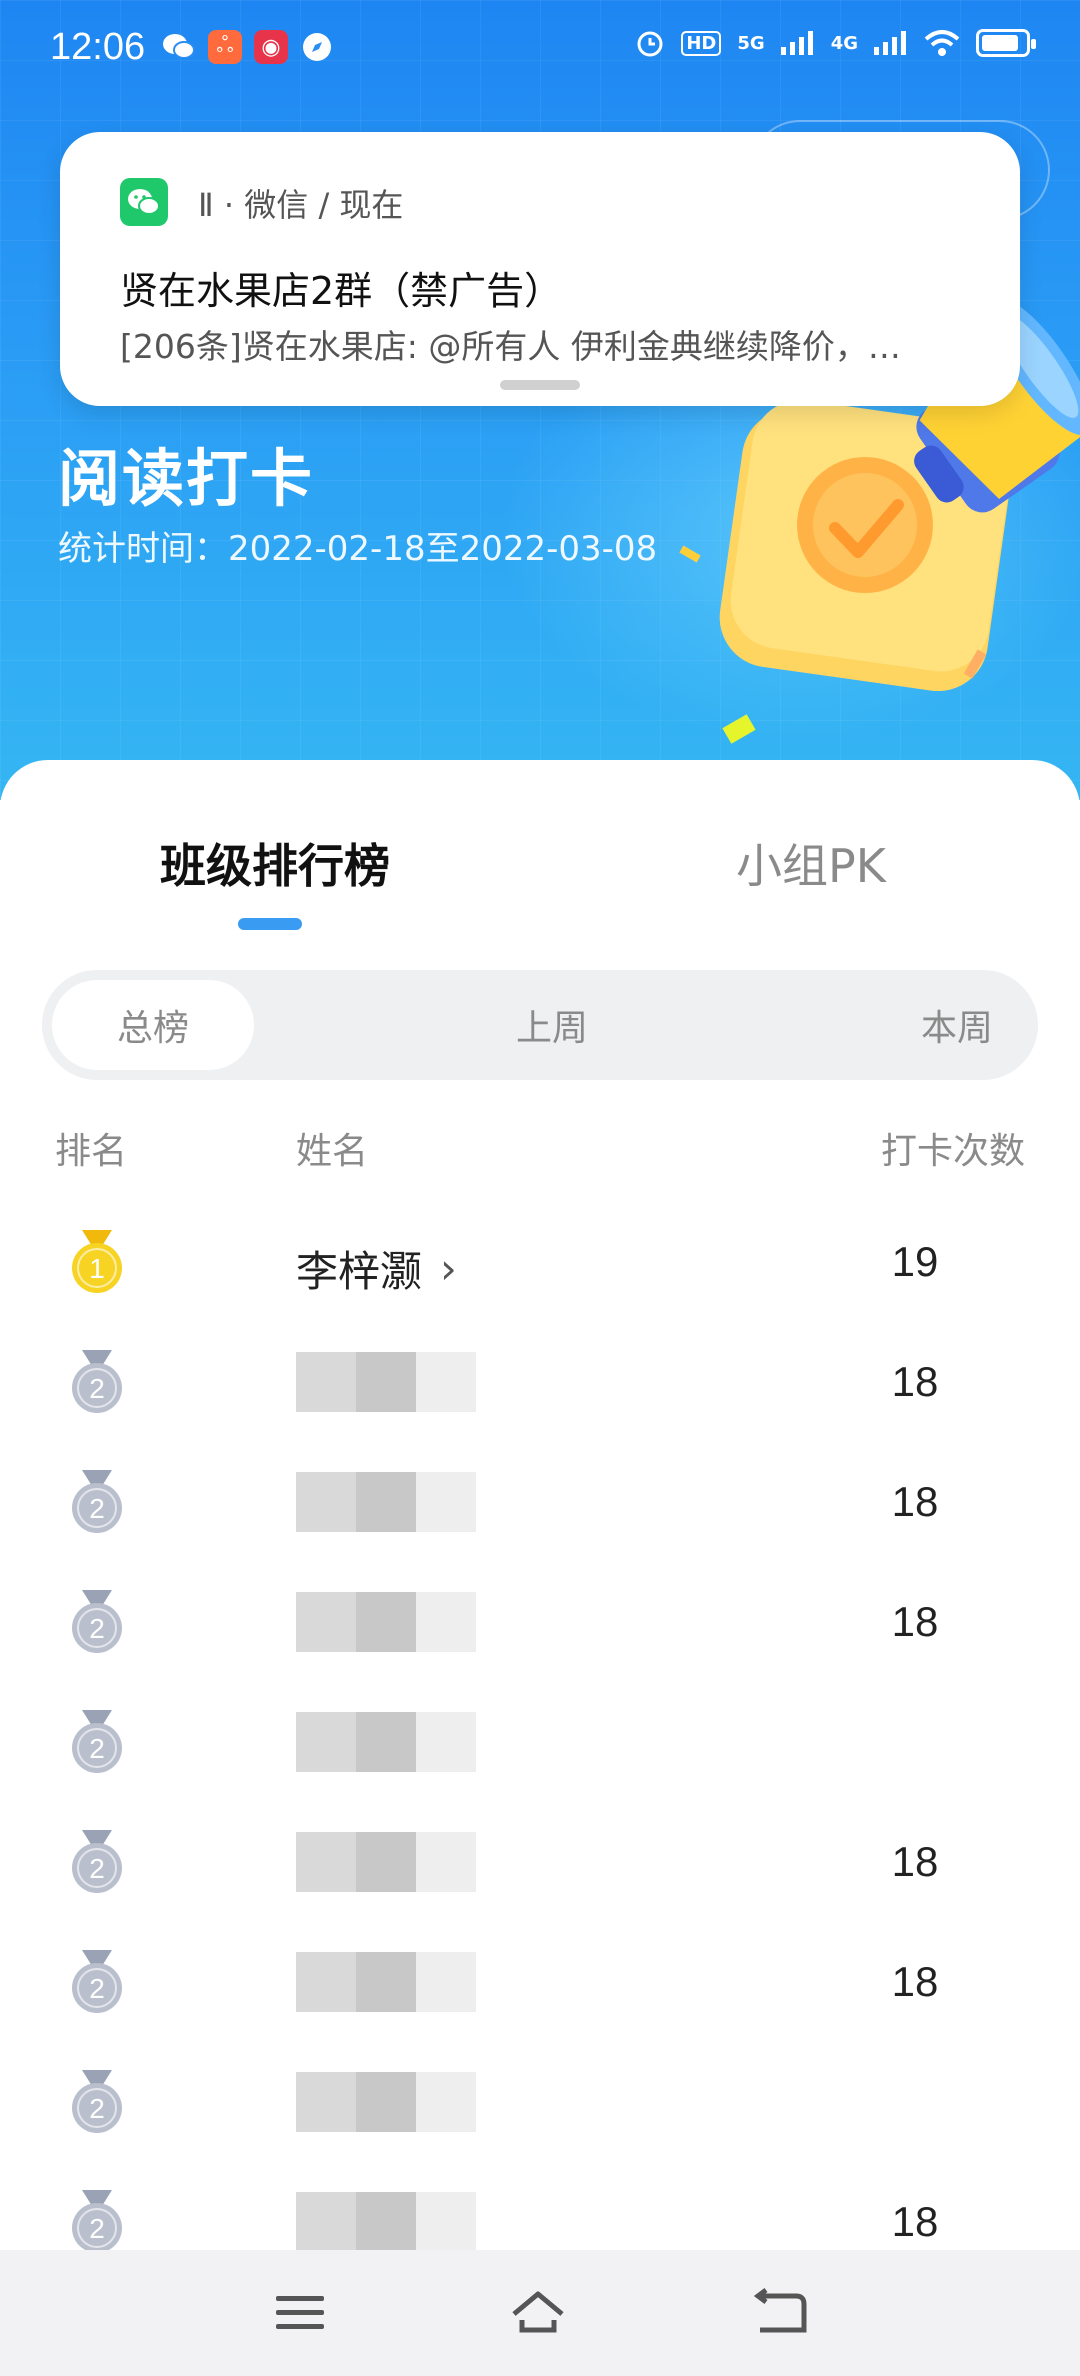 This screenshot has width=1080, height=2376. What do you see at coordinates (359, 1271) in the screenshot?
I see `student-name-text: 李梓灏` at bounding box center [359, 1271].